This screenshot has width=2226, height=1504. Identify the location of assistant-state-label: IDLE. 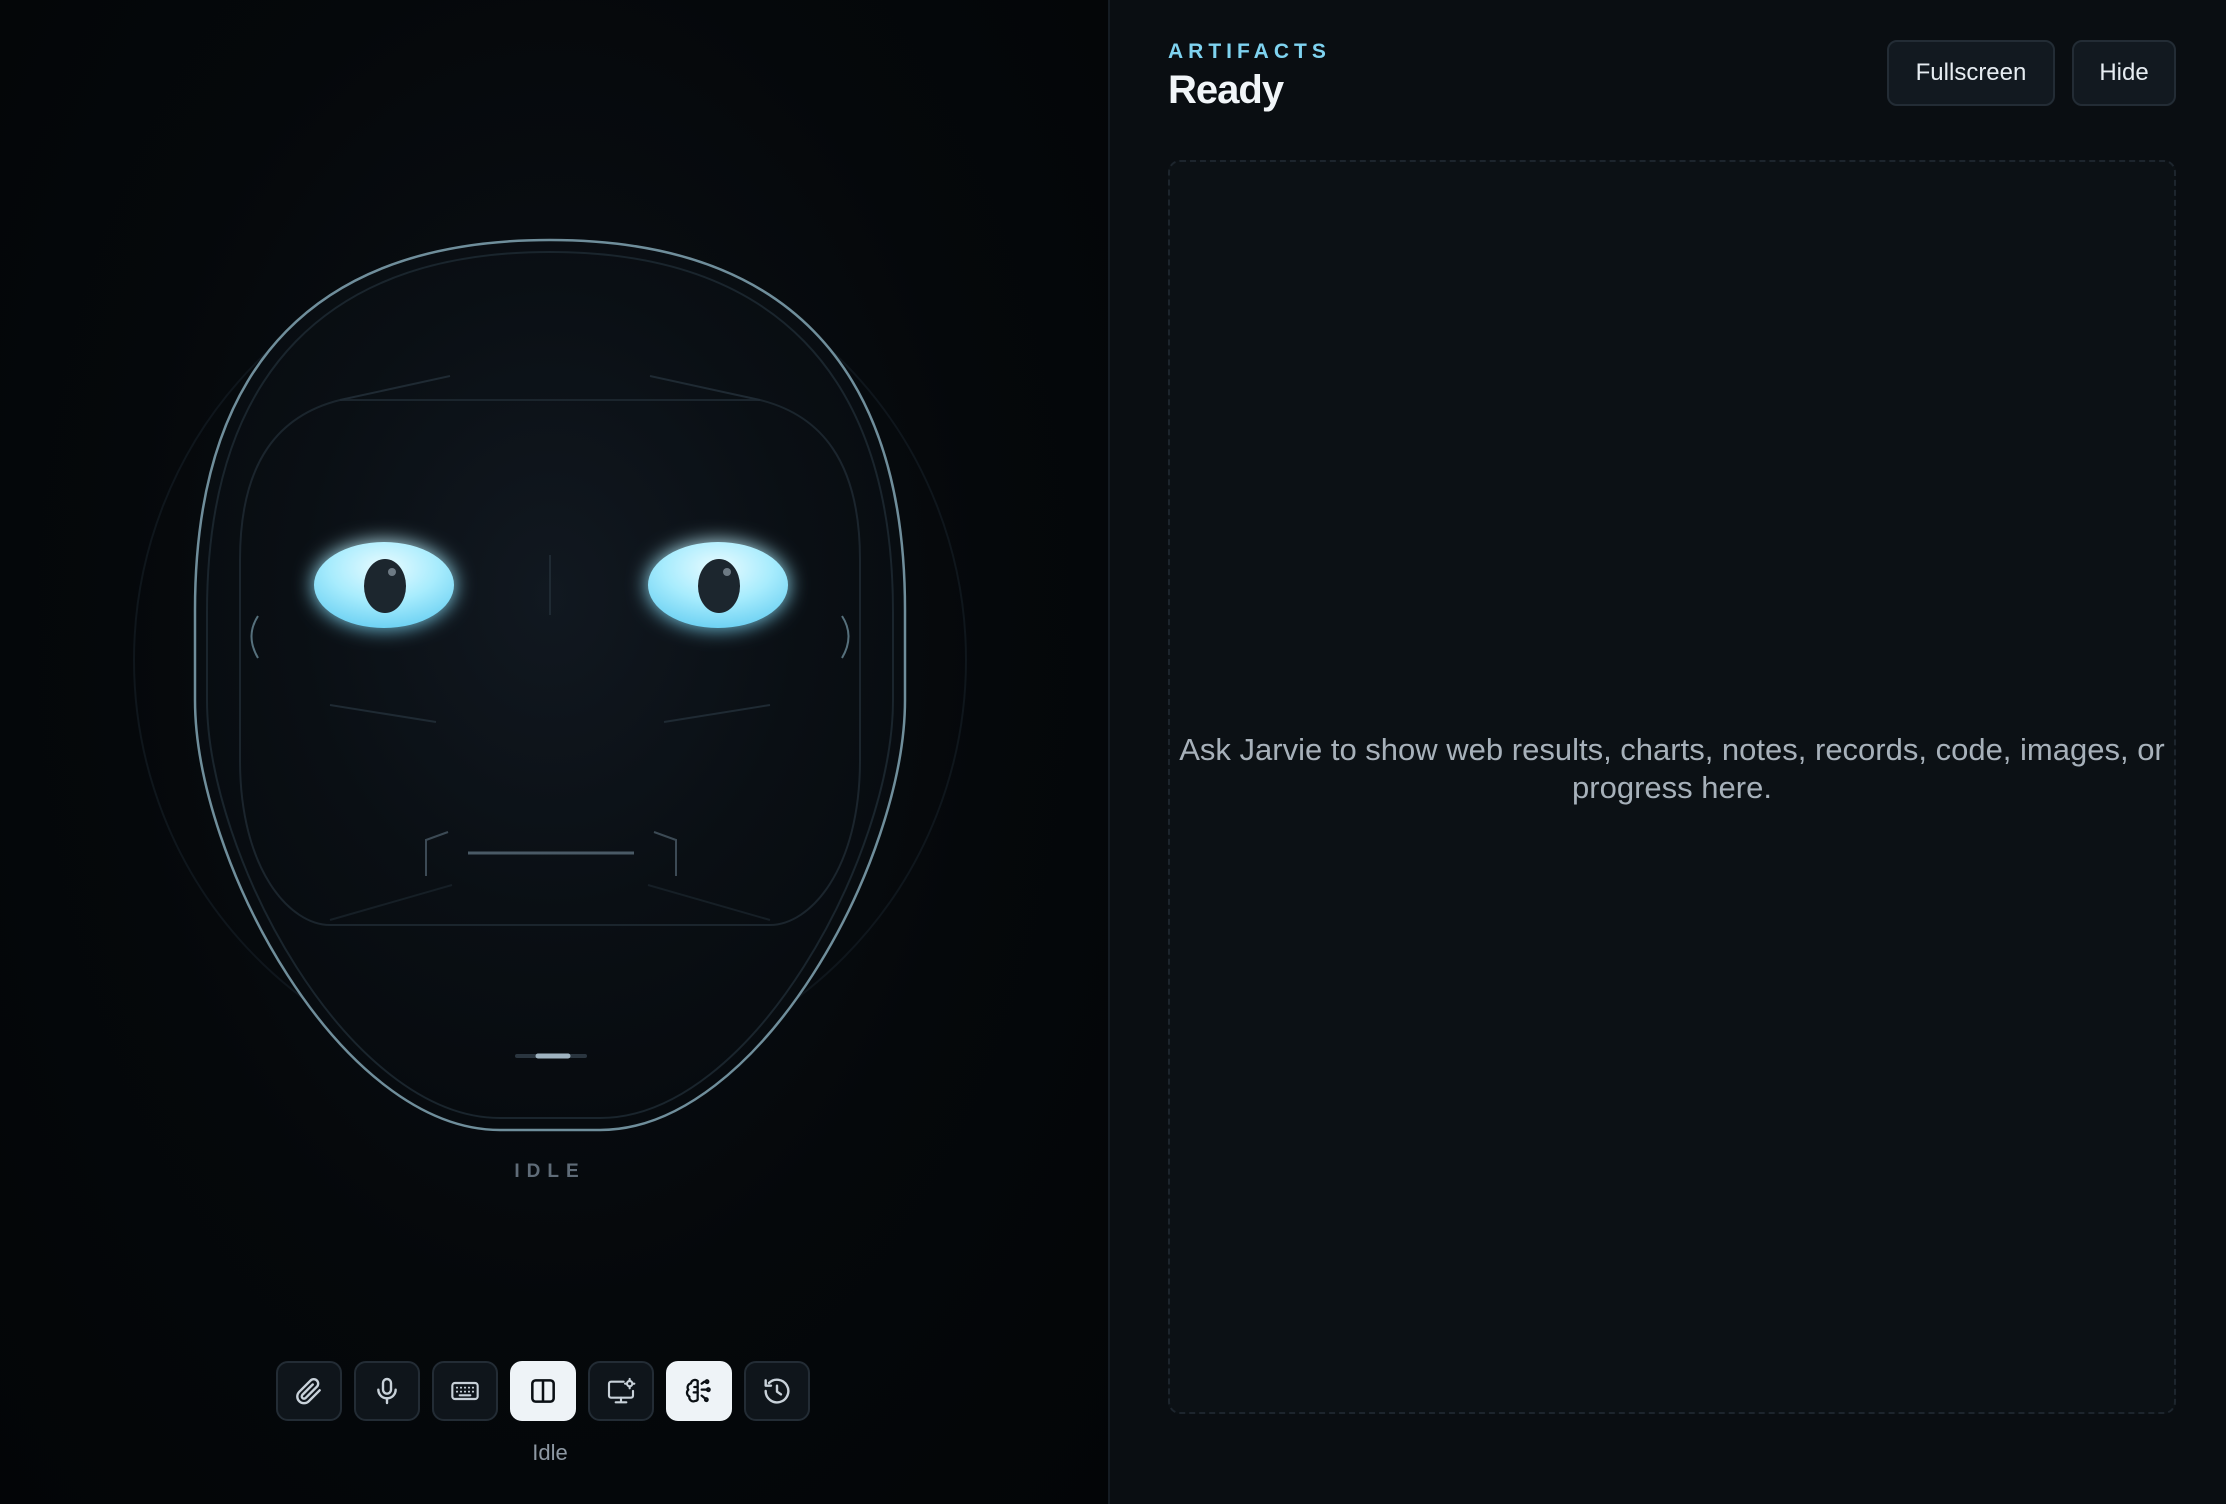
(550, 1171).